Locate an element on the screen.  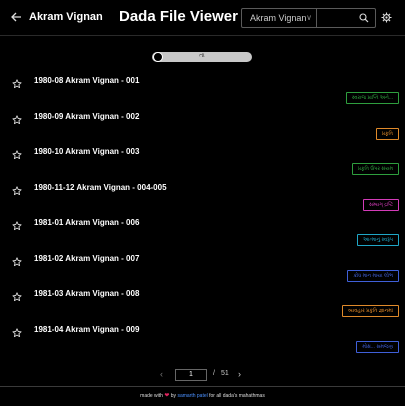
file-title: 1980-10 Akram Vignan - 003 is located at coordinates (86, 151).